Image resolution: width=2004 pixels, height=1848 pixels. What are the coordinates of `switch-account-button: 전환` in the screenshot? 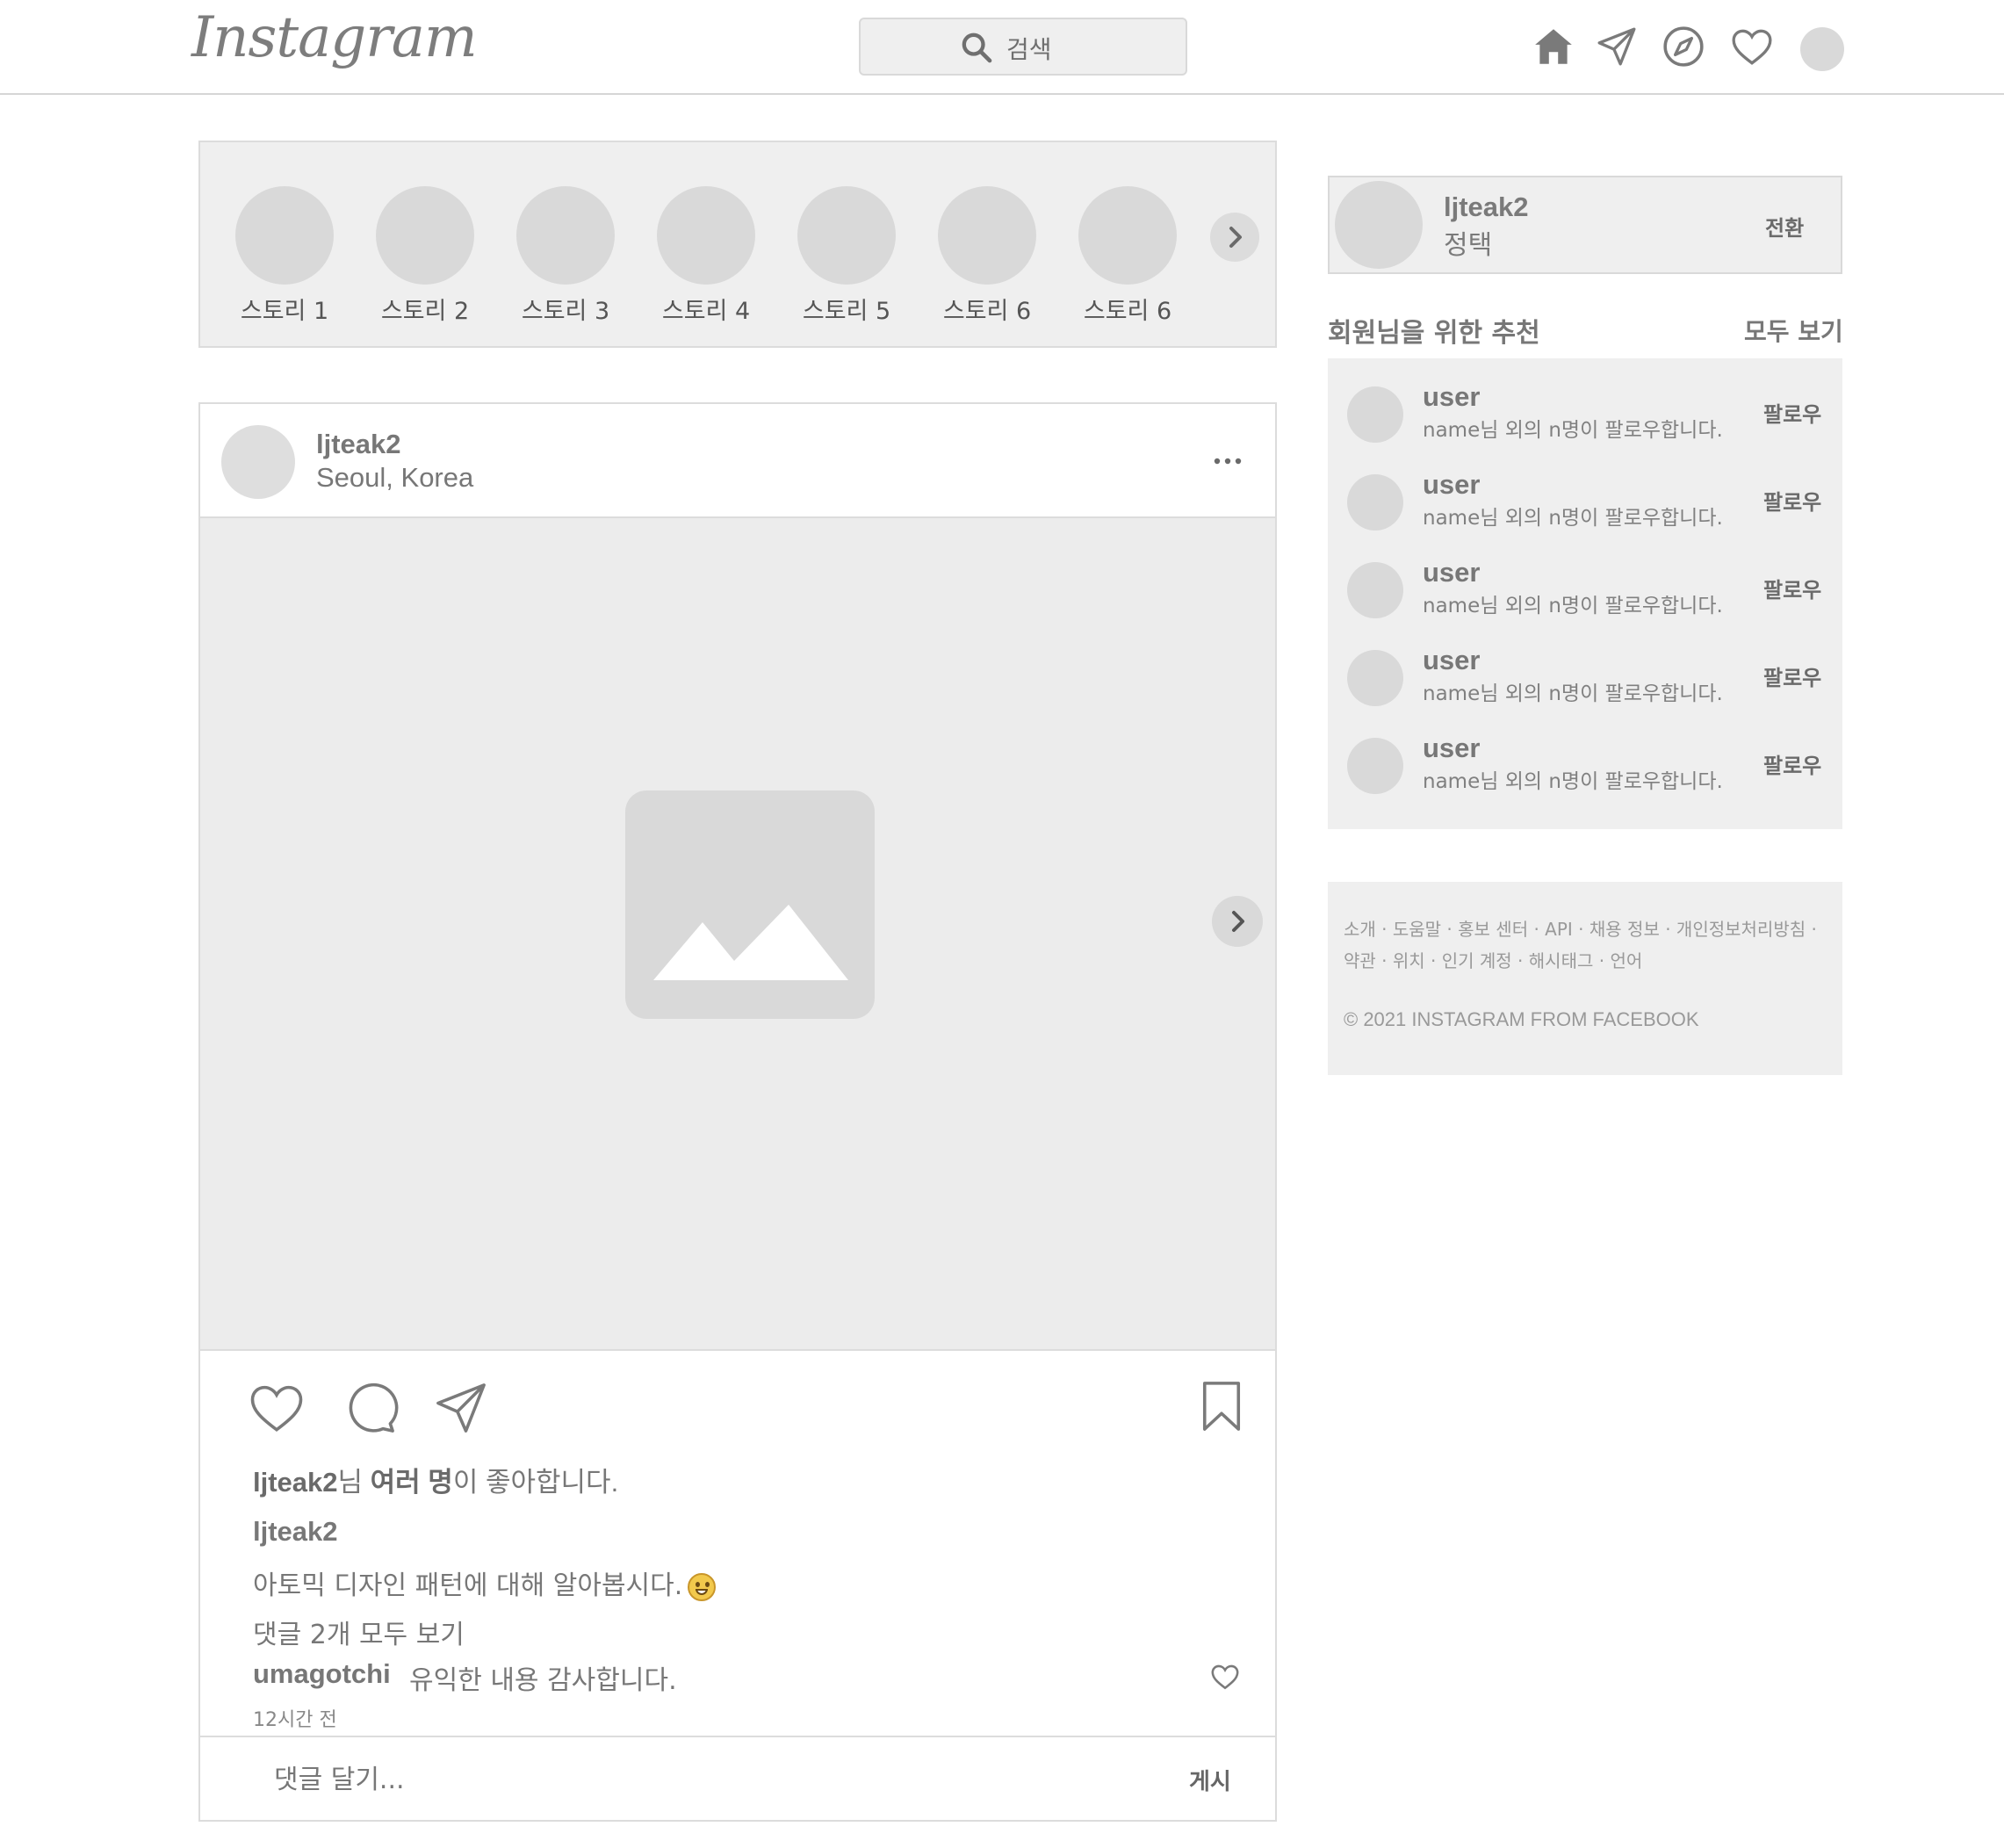 It's located at (1784, 226).